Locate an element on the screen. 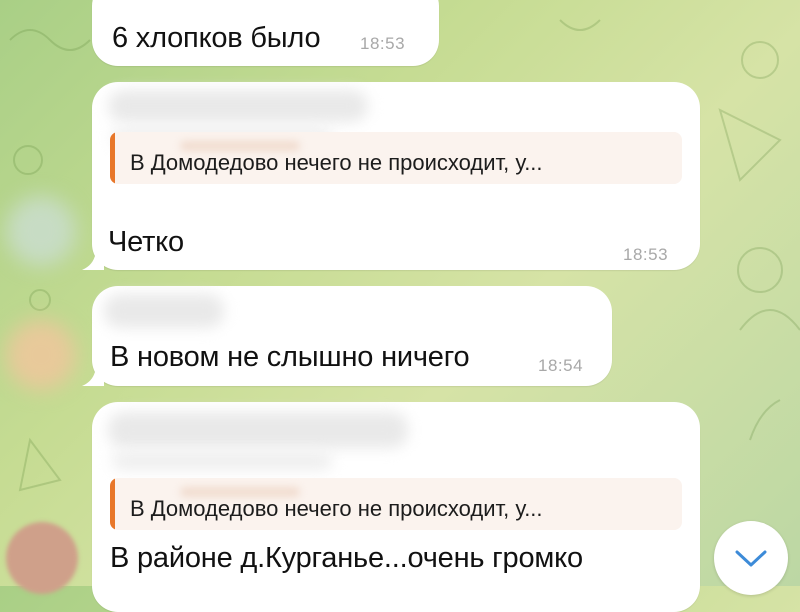 This screenshot has height=612, width=800. message-text: В районе д.Курганье...очень громко is located at coordinates (346, 558).